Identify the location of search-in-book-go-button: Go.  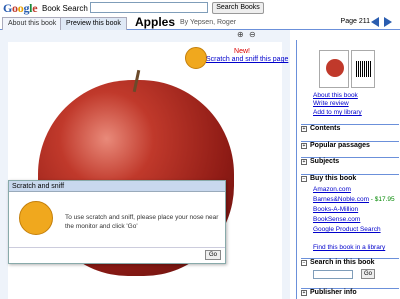
(368, 274).